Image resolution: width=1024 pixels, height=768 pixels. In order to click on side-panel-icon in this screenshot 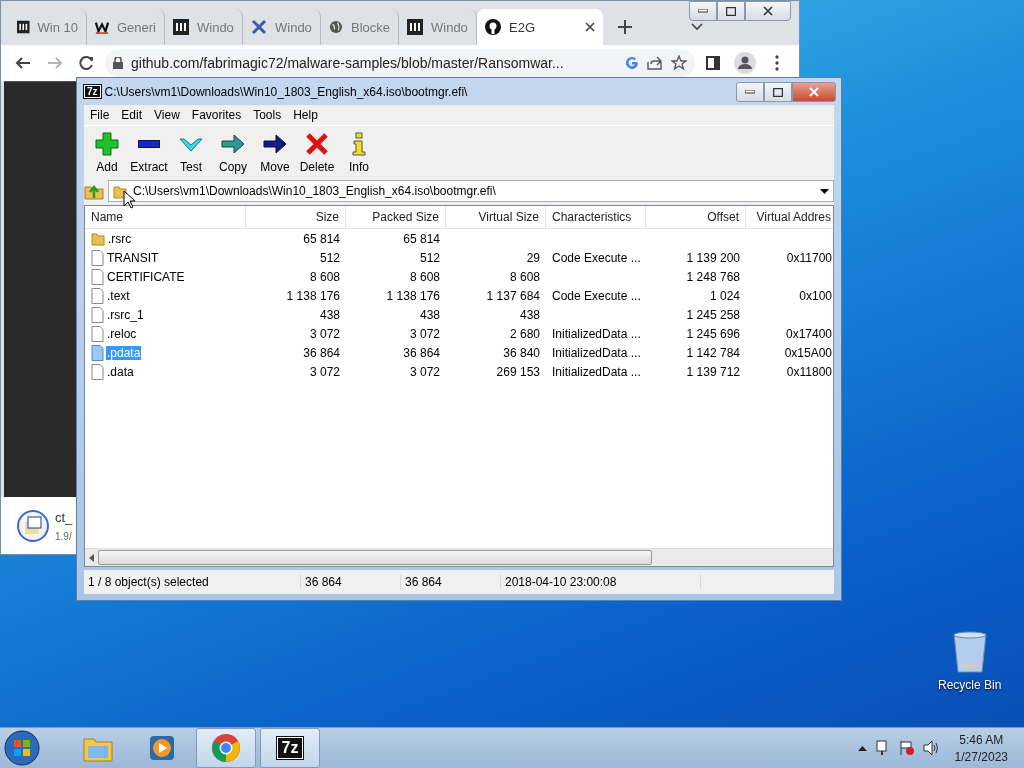, I will do `click(713, 63)`.